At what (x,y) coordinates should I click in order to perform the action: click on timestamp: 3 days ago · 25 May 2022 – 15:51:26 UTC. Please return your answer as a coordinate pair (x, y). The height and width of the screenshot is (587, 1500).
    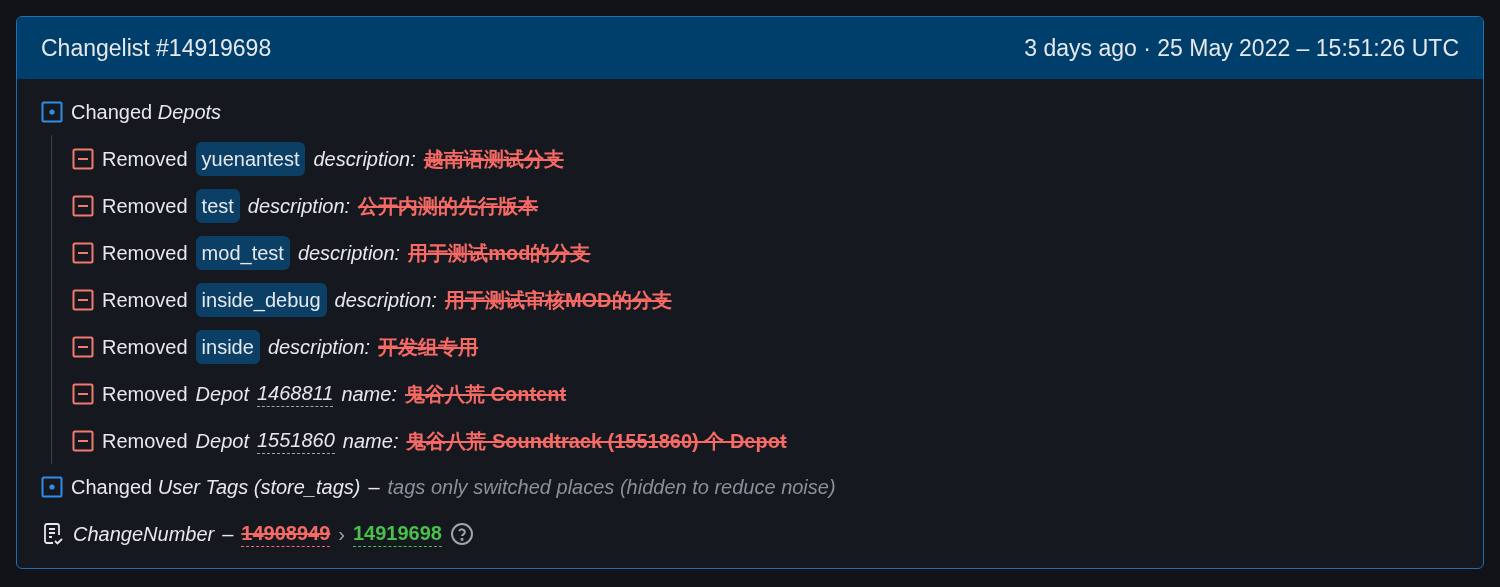
    Looking at the image, I should click on (1241, 48).